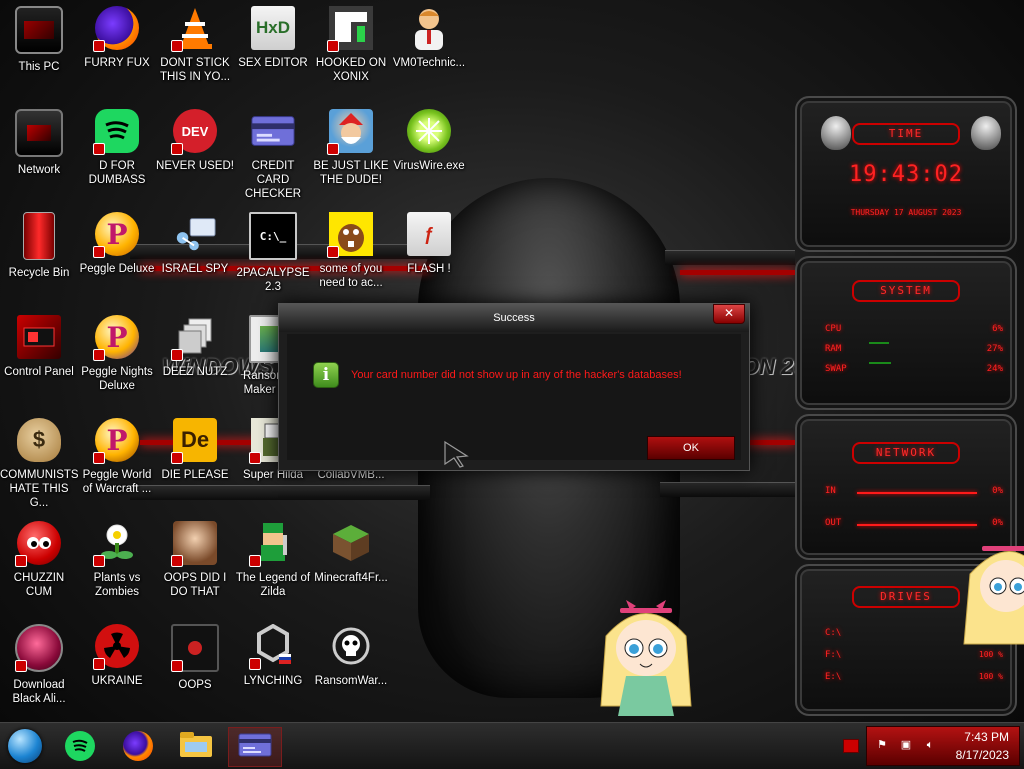  I want to click on desktop-icon-label: FURRY FUX, so click(117, 63).